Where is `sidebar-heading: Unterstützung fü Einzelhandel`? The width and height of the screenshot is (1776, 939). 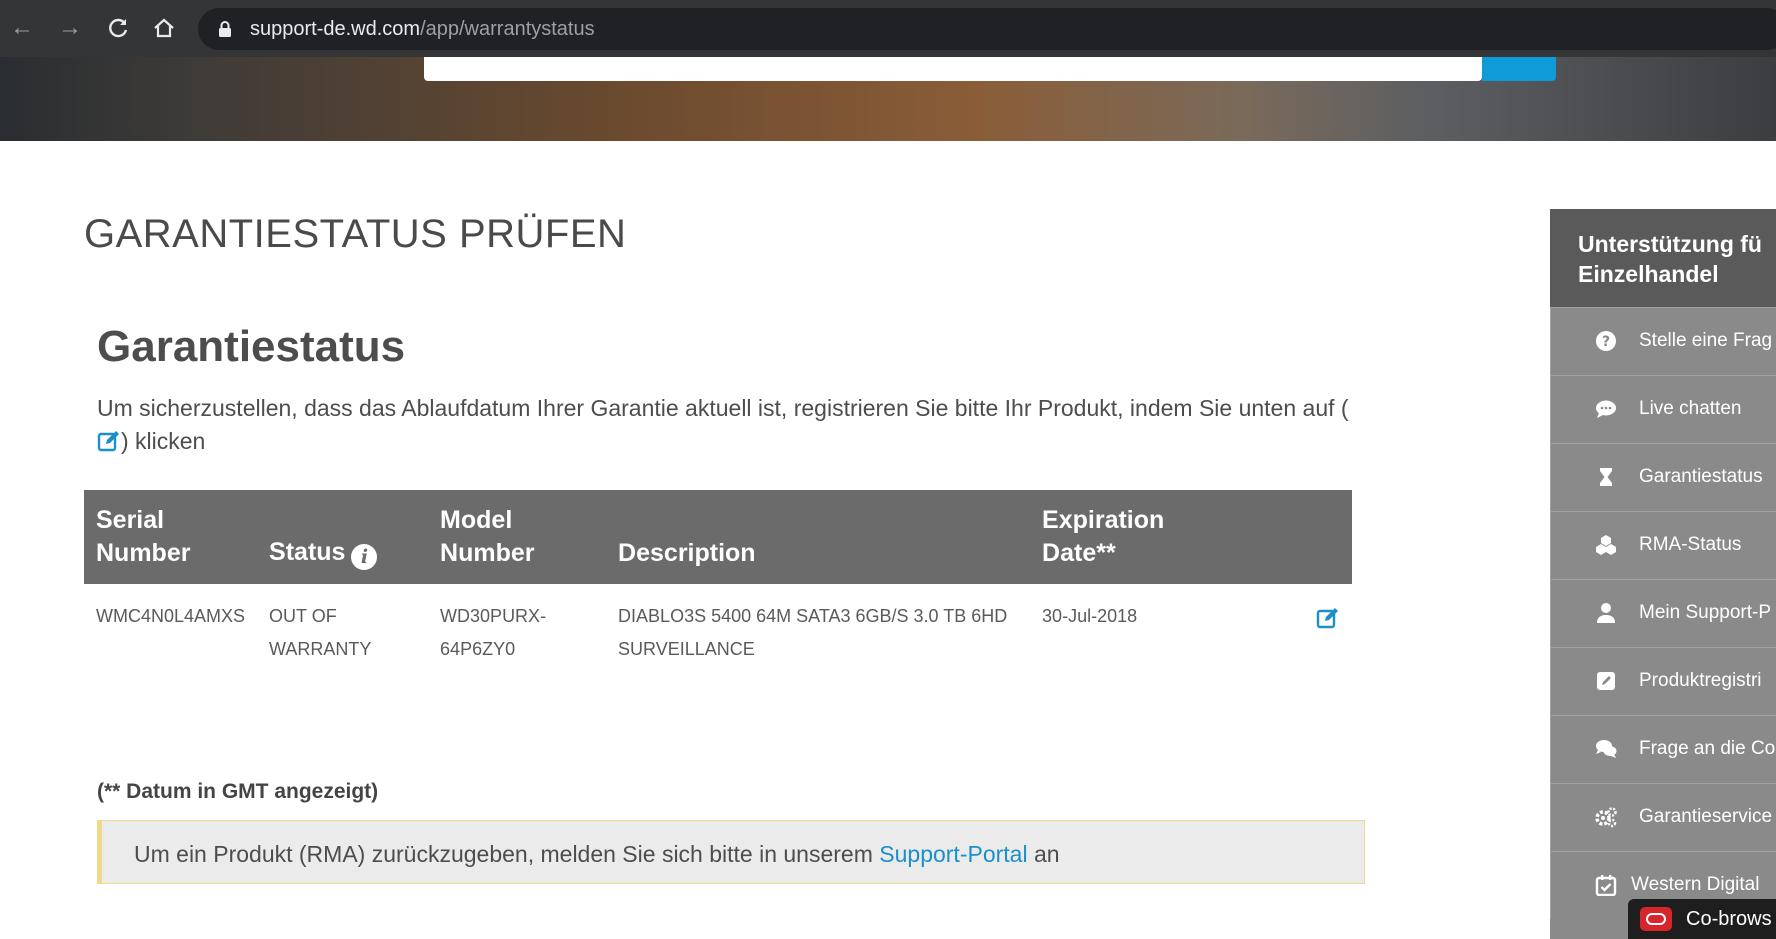 sidebar-heading: Unterstützung fü Einzelhandel is located at coordinates (1663, 258).